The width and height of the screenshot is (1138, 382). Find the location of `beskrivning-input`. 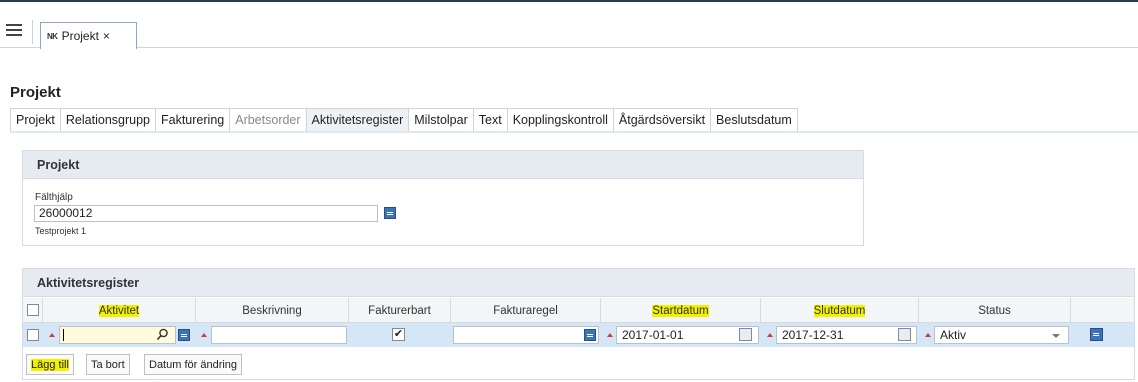

beskrivning-input is located at coordinates (279, 335).